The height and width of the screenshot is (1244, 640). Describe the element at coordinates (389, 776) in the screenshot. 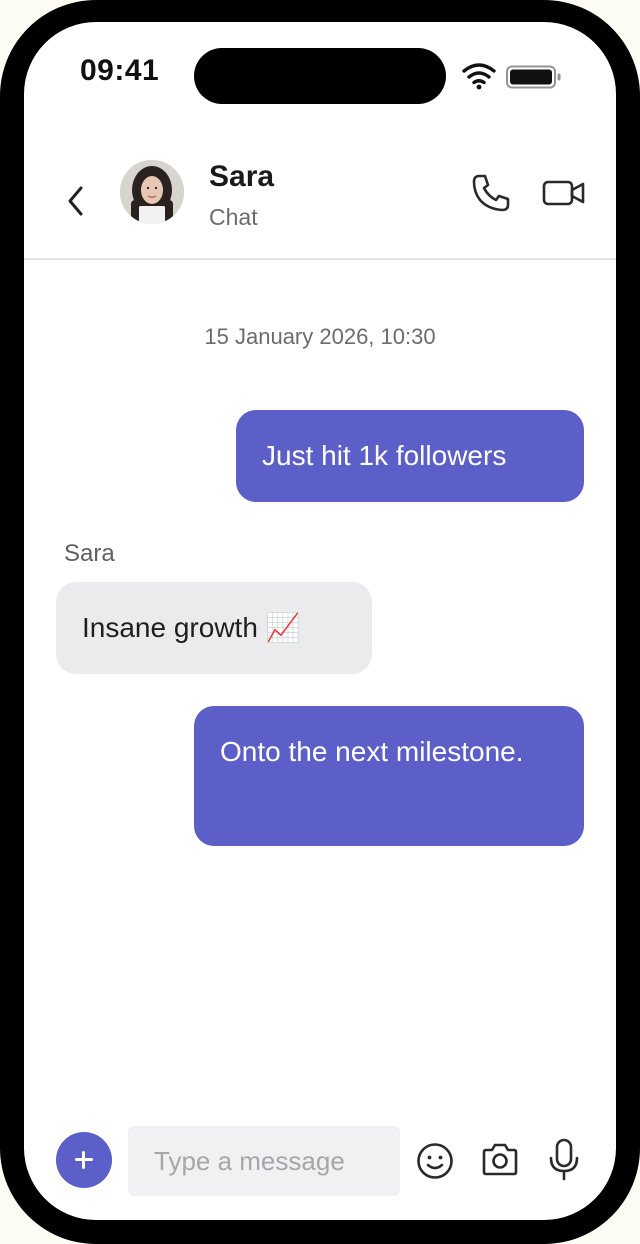

I see `outgoing-message-bubble: Onto the next milestone.` at that location.